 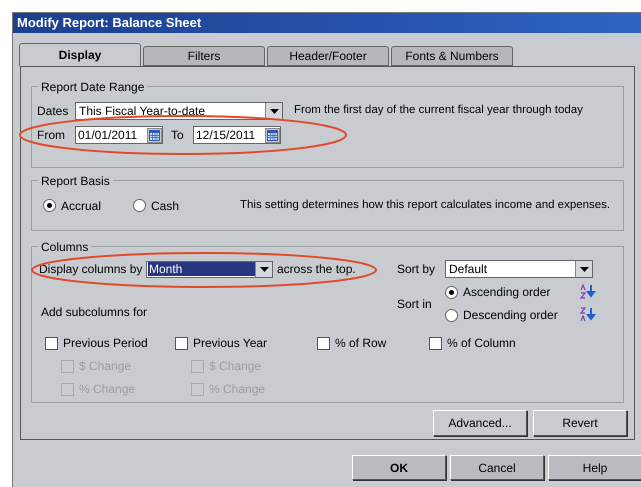 I want to click on to-date-field: 12/15/2011, so click(x=237, y=135).